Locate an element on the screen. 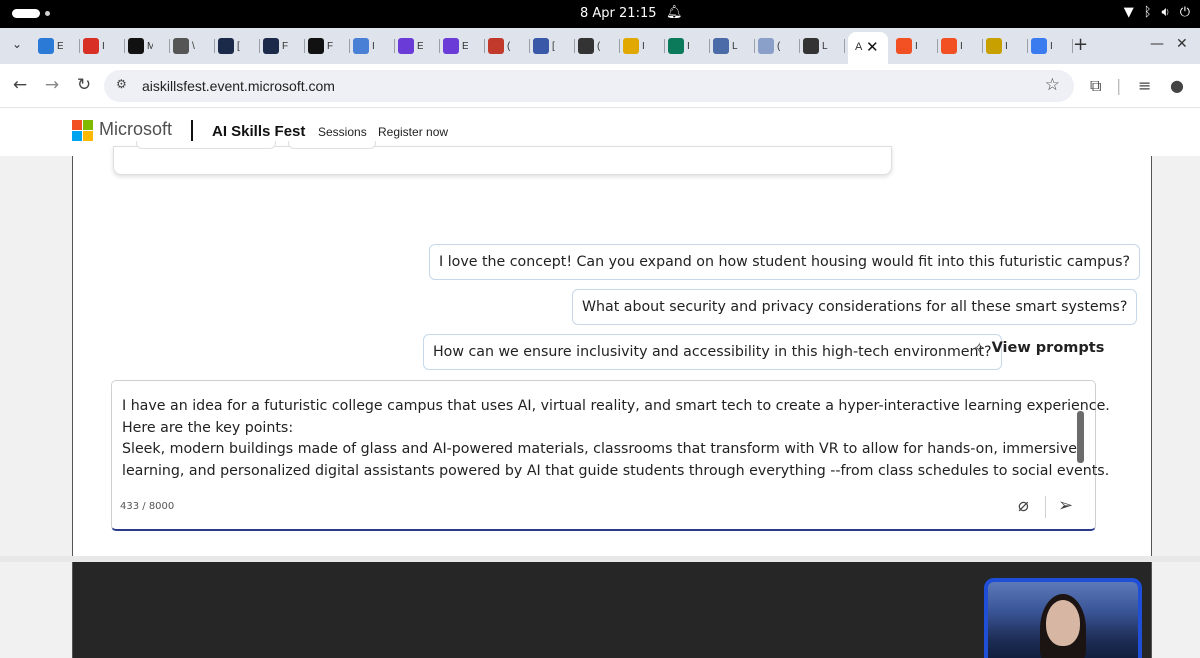  nav-link-sessions: Sessions is located at coordinates (342, 132).